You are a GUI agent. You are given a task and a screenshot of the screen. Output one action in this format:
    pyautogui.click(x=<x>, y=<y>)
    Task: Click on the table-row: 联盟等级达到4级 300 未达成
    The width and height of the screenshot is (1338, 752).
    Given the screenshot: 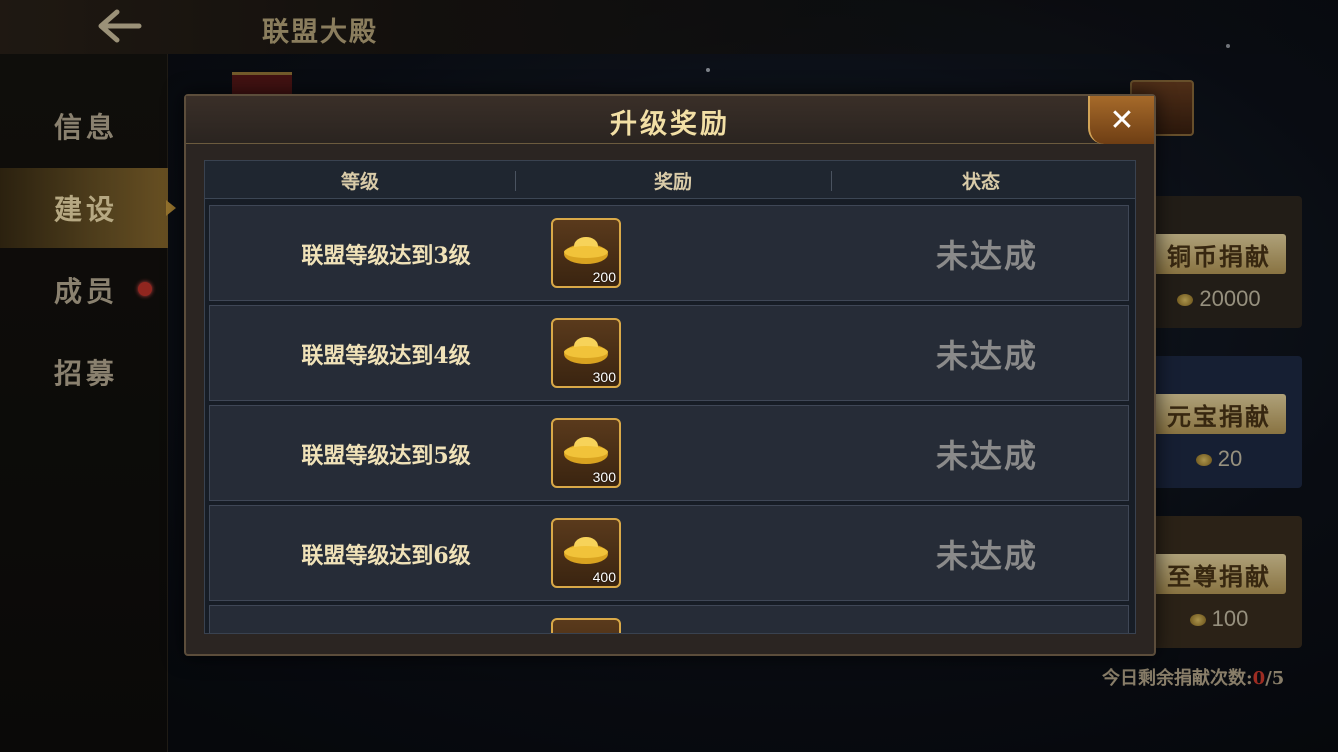 What is the action you would take?
    pyautogui.click(x=669, y=353)
    